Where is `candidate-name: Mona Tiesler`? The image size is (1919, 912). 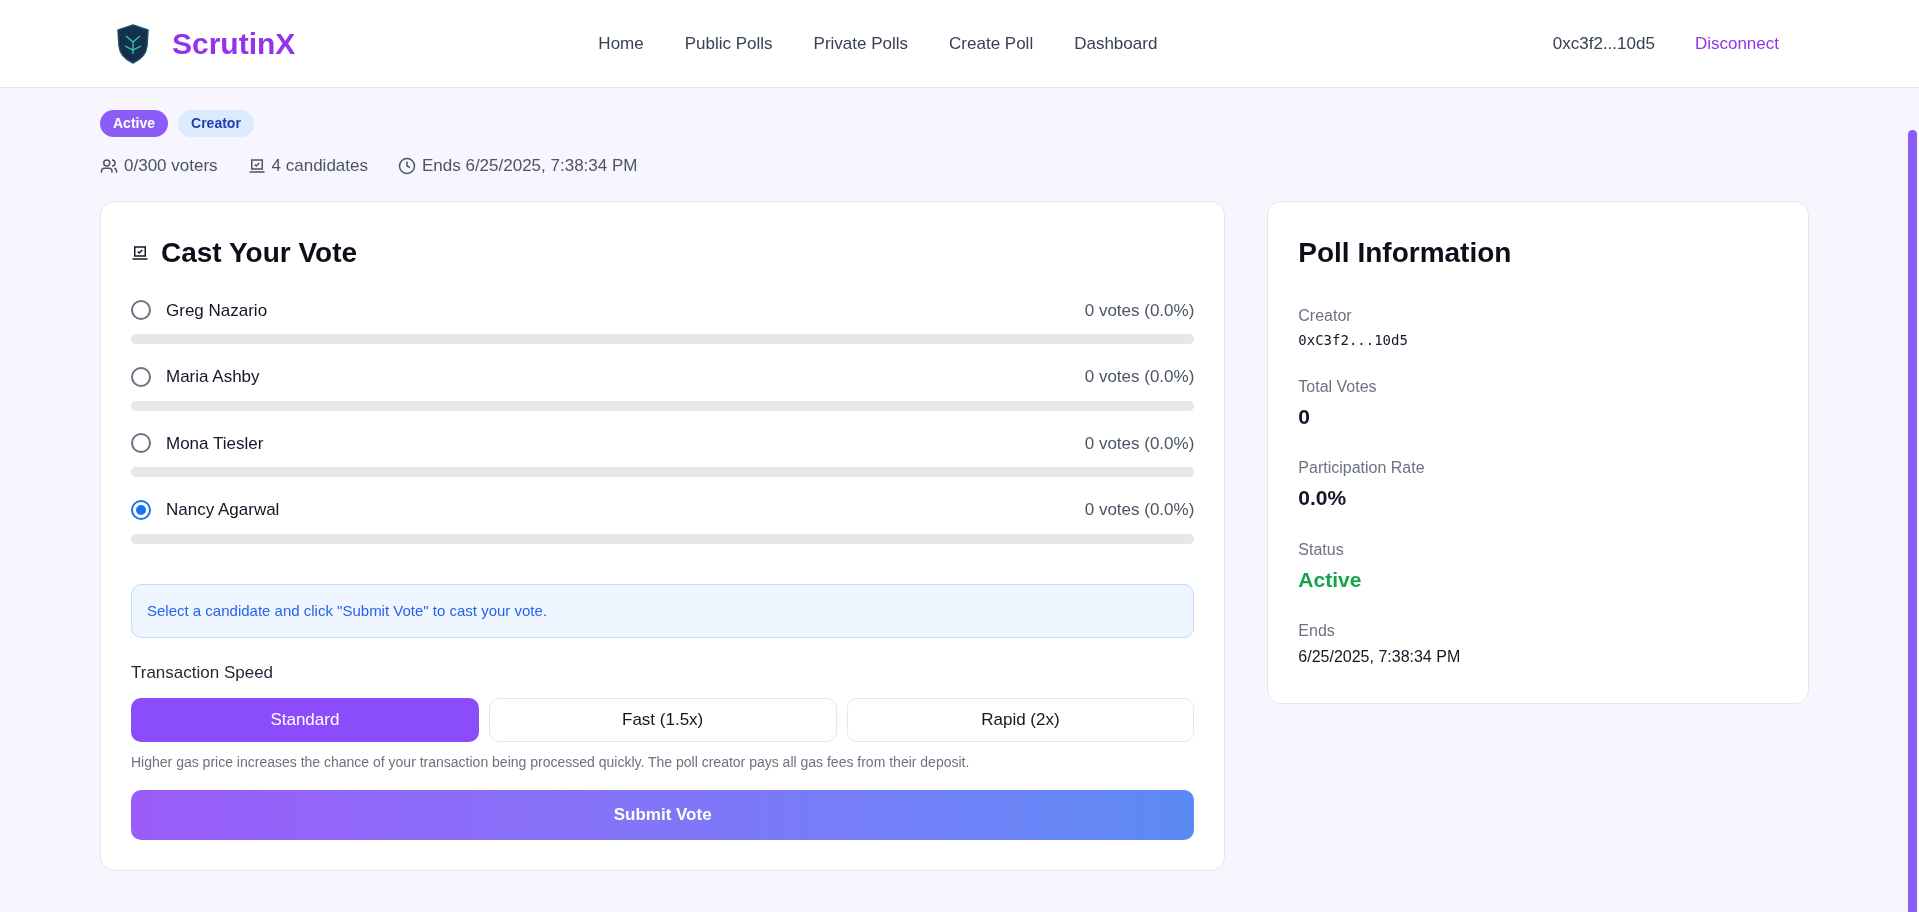 candidate-name: Mona Tiesler is located at coordinates (215, 443).